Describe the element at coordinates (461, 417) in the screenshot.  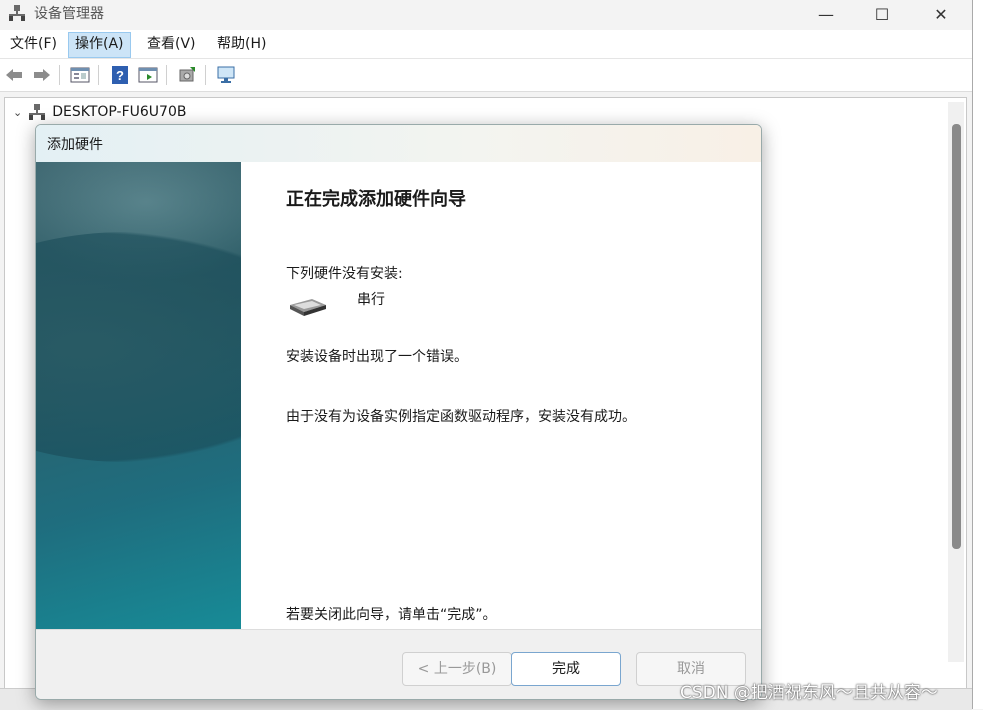
I see `reason-text: 由于没有为设备实例指定函数驱动程序，安装没有成功。` at that location.